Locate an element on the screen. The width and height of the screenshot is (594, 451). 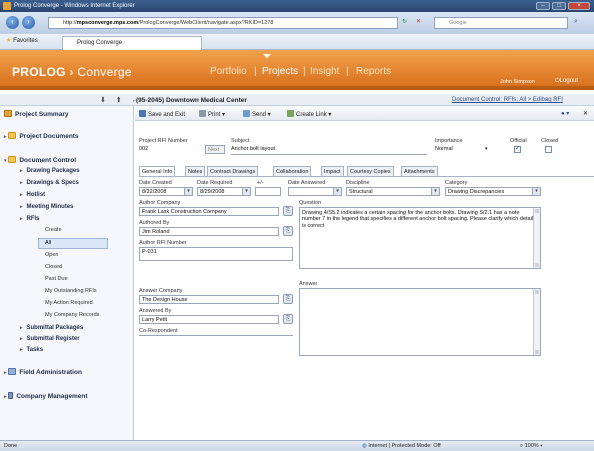
sidebar-drawings-specs: Drawings & Specs is located at coordinates (49, 183).